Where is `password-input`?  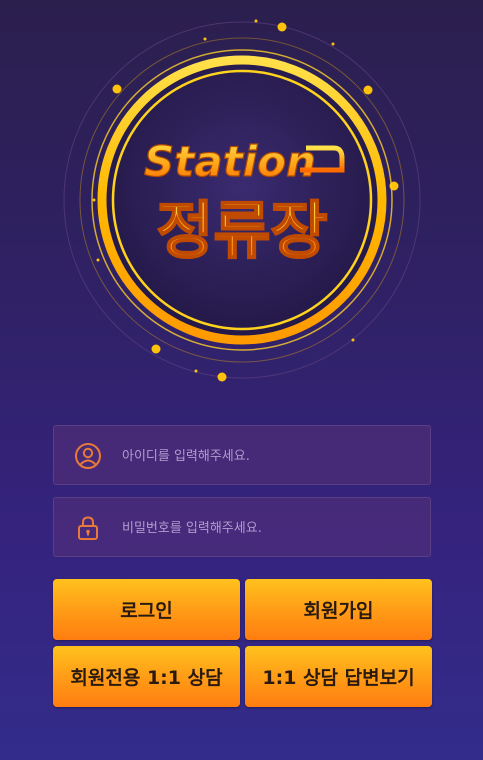 password-input is located at coordinates (272, 528).